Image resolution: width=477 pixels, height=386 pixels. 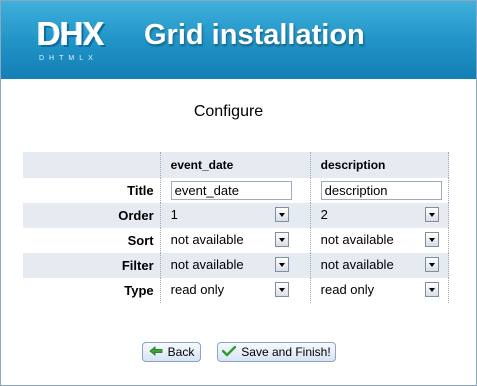 I want to click on sort-row: Sort not available not available, so click(x=236, y=240).